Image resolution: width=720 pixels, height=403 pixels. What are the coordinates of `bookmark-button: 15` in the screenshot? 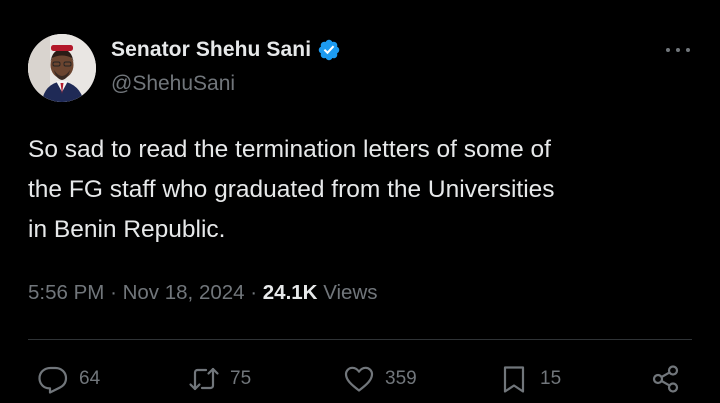 It's located at (529, 379).